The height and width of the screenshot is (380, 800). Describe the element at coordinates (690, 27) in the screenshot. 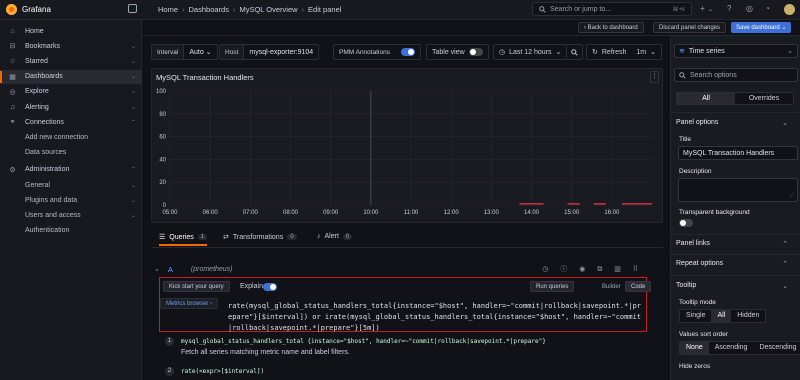

I see `discard-changes-button: Discard panel changes` at that location.